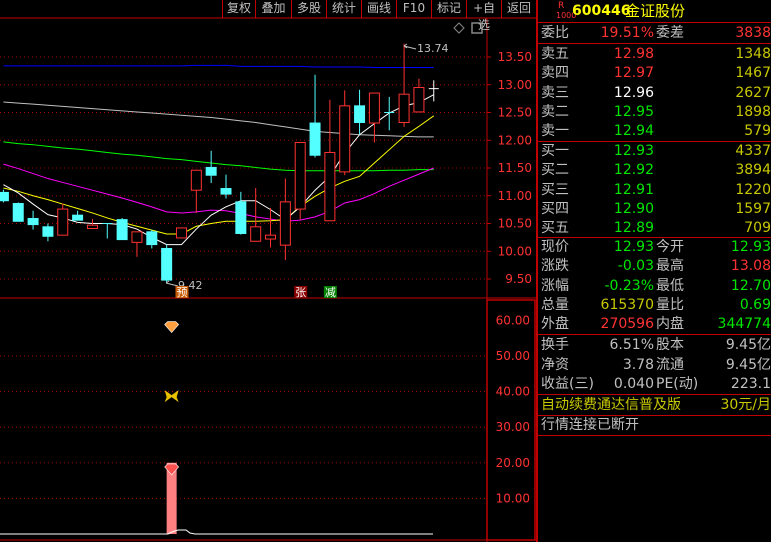  What do you see at coordinates (555, 285) in the screenshot?
I see `stat-label: 涨幅` at bounding box center [555, 285].